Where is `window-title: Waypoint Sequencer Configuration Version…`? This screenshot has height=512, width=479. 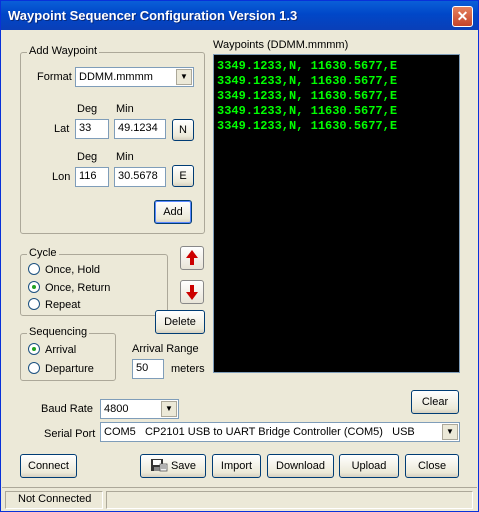
window-title: Waypoint Sequencer Configuration Version… is located at coordinates (153, 15).